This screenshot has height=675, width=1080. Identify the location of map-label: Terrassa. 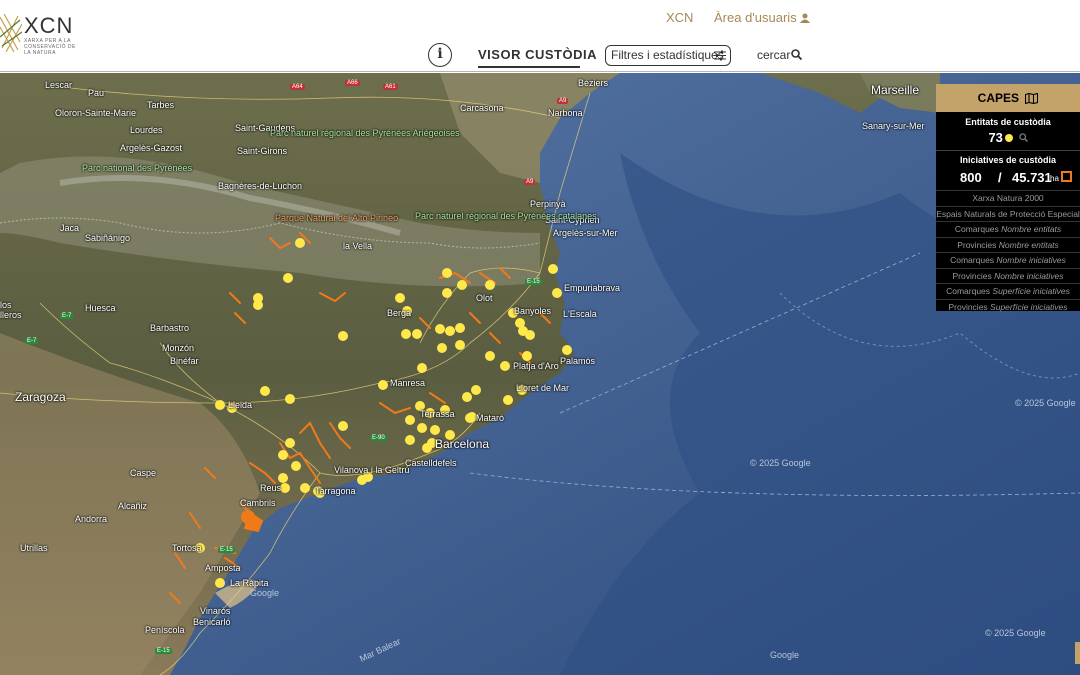
(437, 414).